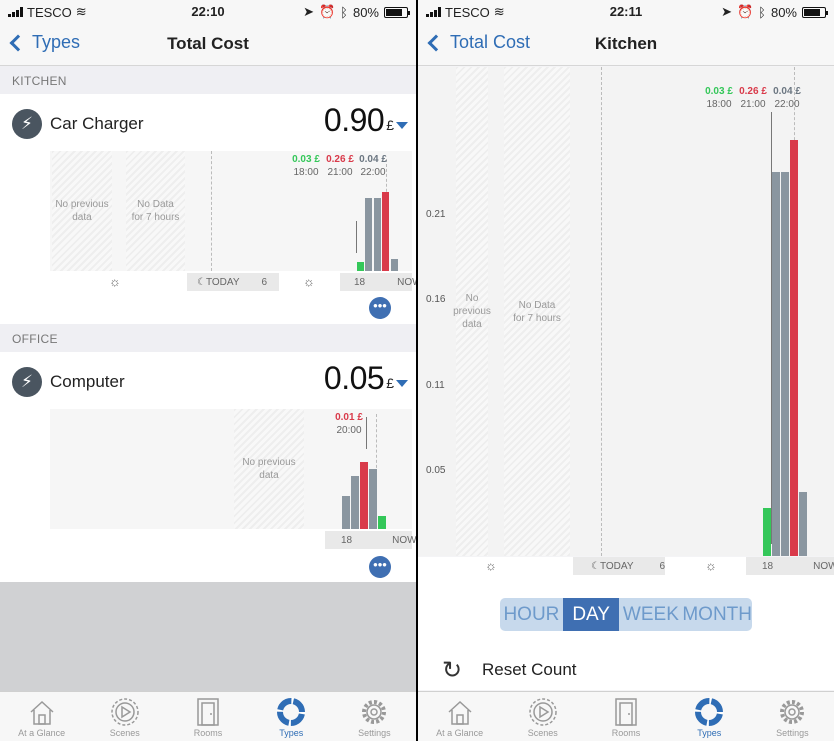 Image resolution: width=834 pixels, height=741 pixels. I want to click on device-cost: 0.90 £, so click(366, 120).